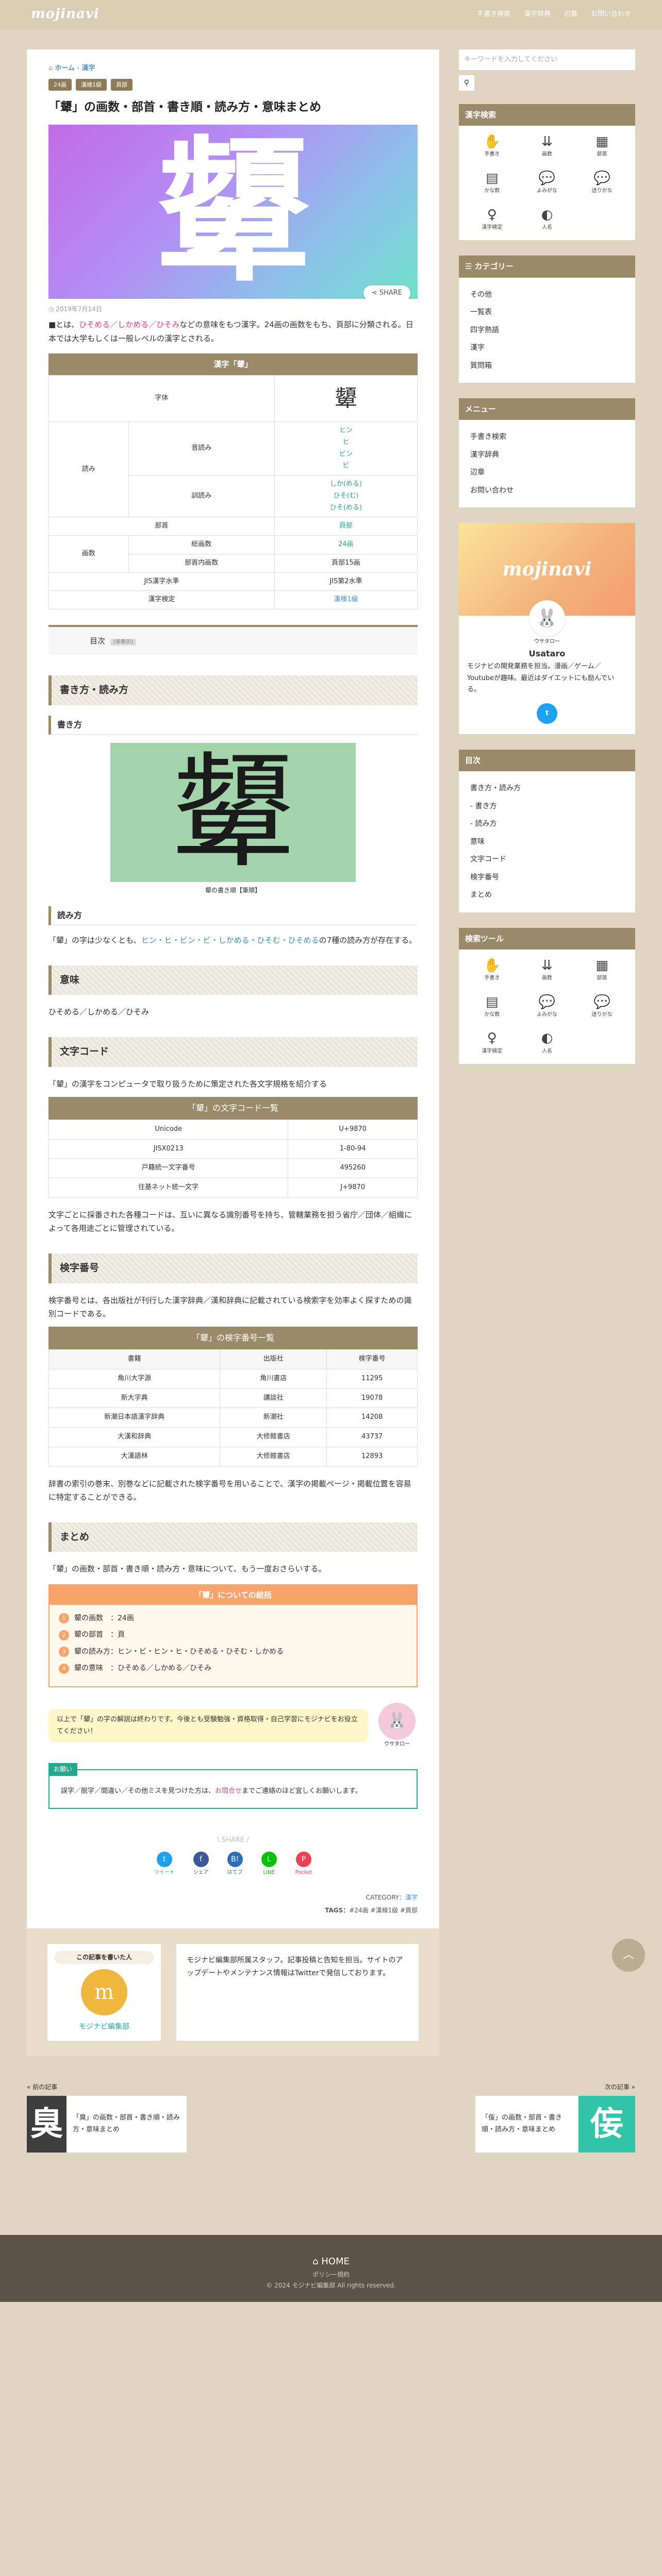 This screenshot has height=2576, width=662. I want to click on tag: 漢検1級, so click(92, 84).